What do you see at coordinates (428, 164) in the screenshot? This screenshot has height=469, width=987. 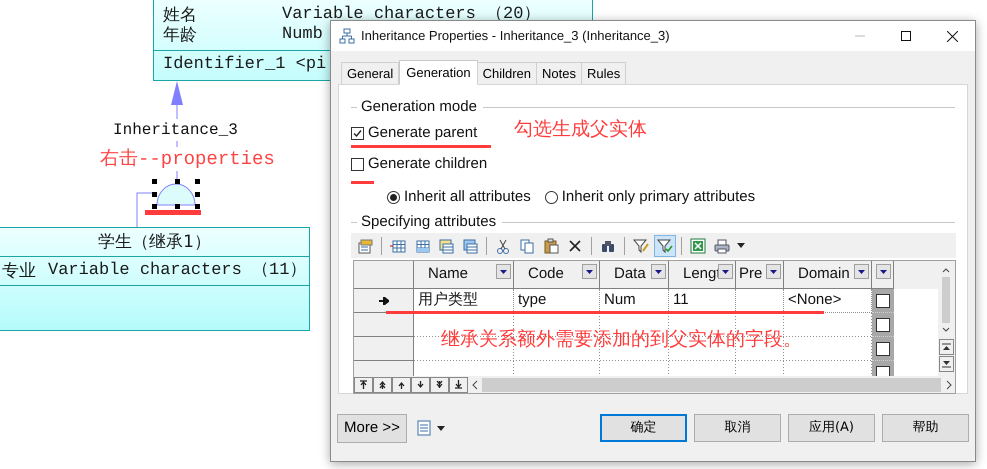 I see `checkbox-label: Generate children` at bounding box center [428, 164].